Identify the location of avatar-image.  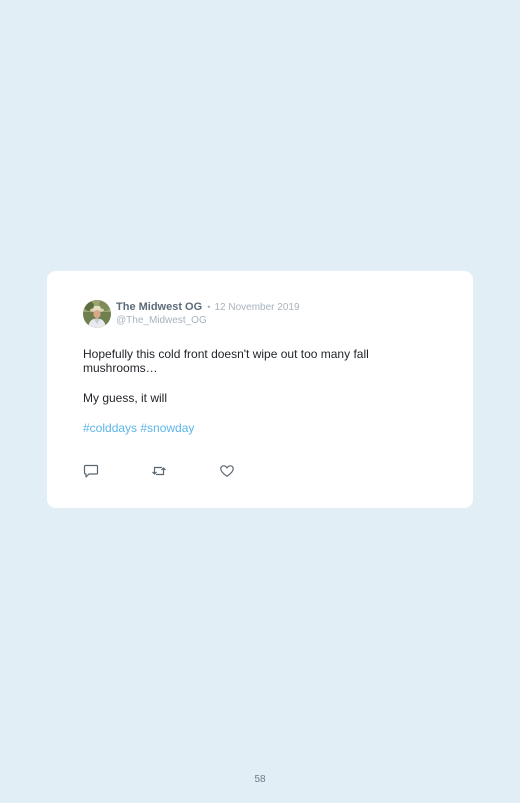
(97, 314).